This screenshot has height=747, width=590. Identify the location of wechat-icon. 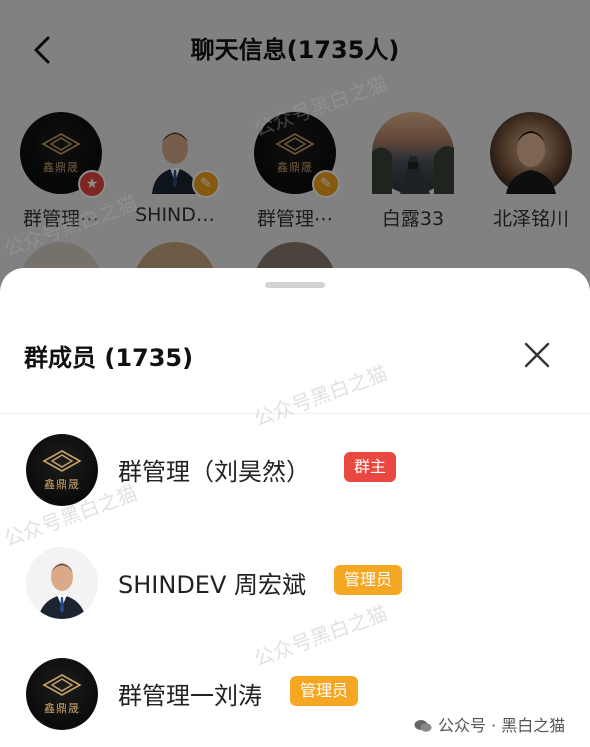
(423, 726).